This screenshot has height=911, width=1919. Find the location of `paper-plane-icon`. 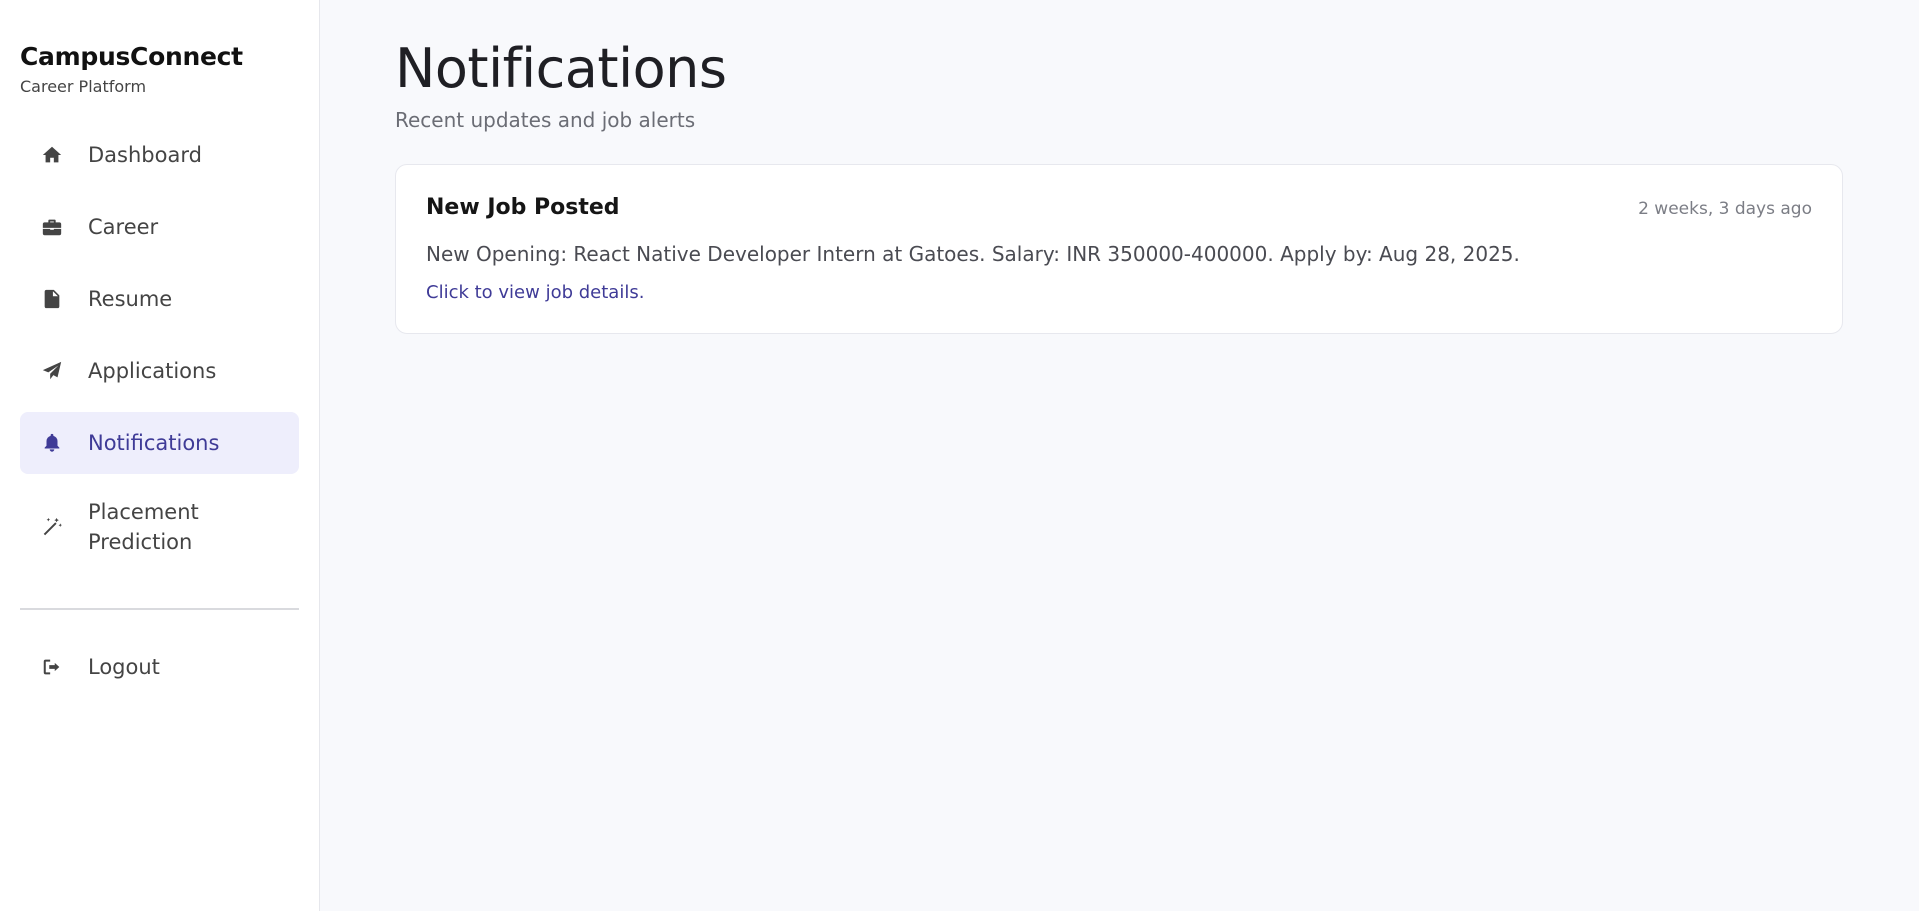

paper-plane-icon is located at coordinates (52, 371).